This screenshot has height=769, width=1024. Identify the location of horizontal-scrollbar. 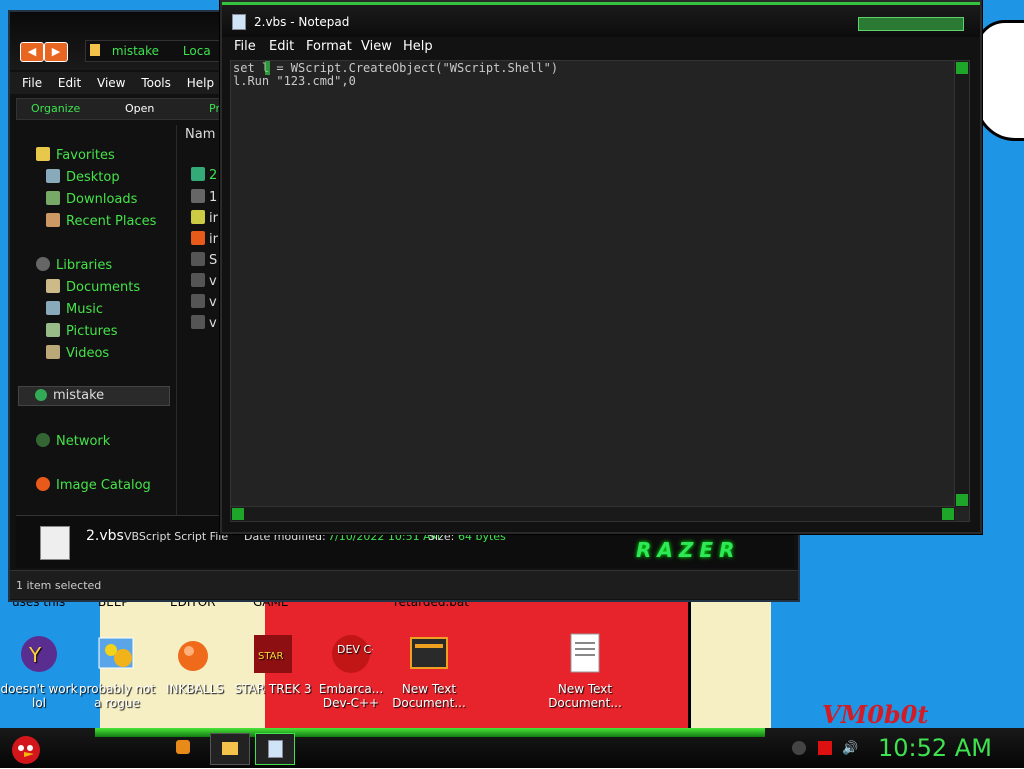
(593, 513).